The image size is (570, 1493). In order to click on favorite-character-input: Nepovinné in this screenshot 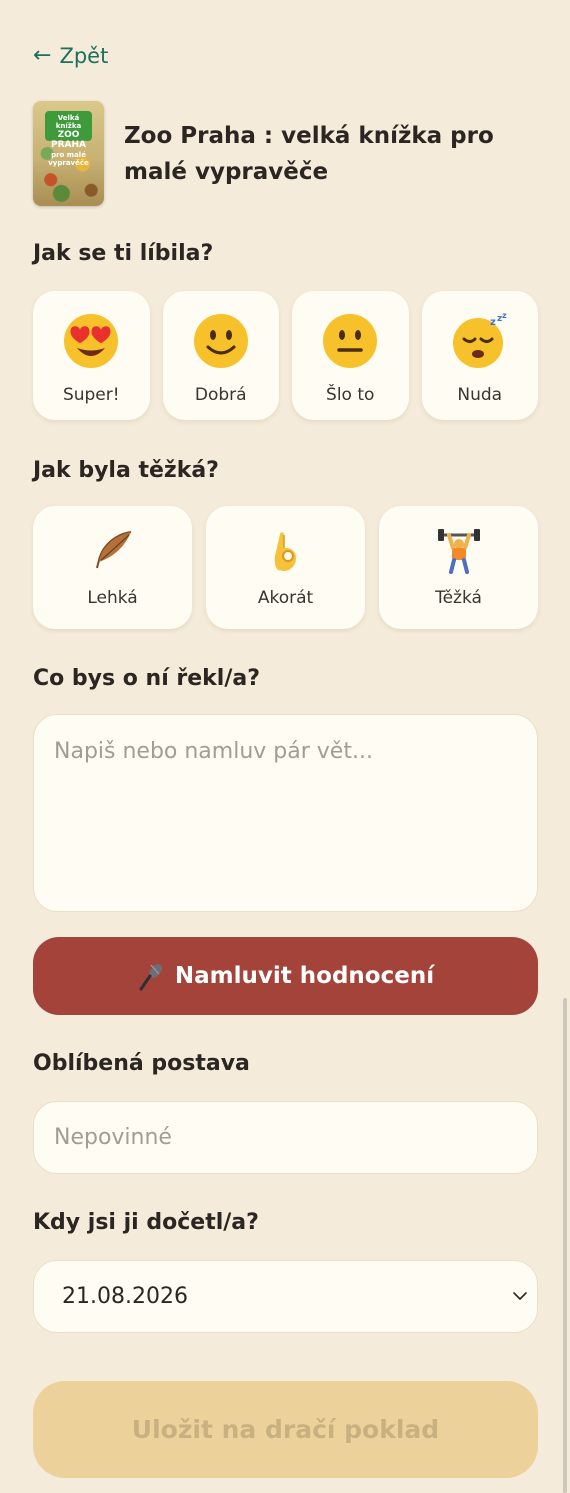, I will do `click(285, 1137)`.